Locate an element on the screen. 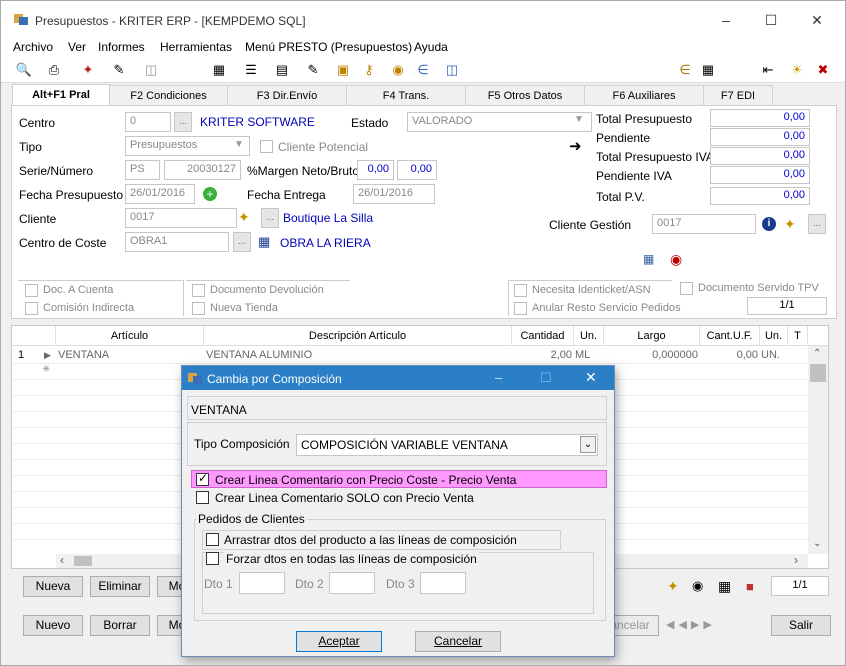 The image size is (846, 666). grid-col-articulo: Artículo is located at coordinates (130, 336).